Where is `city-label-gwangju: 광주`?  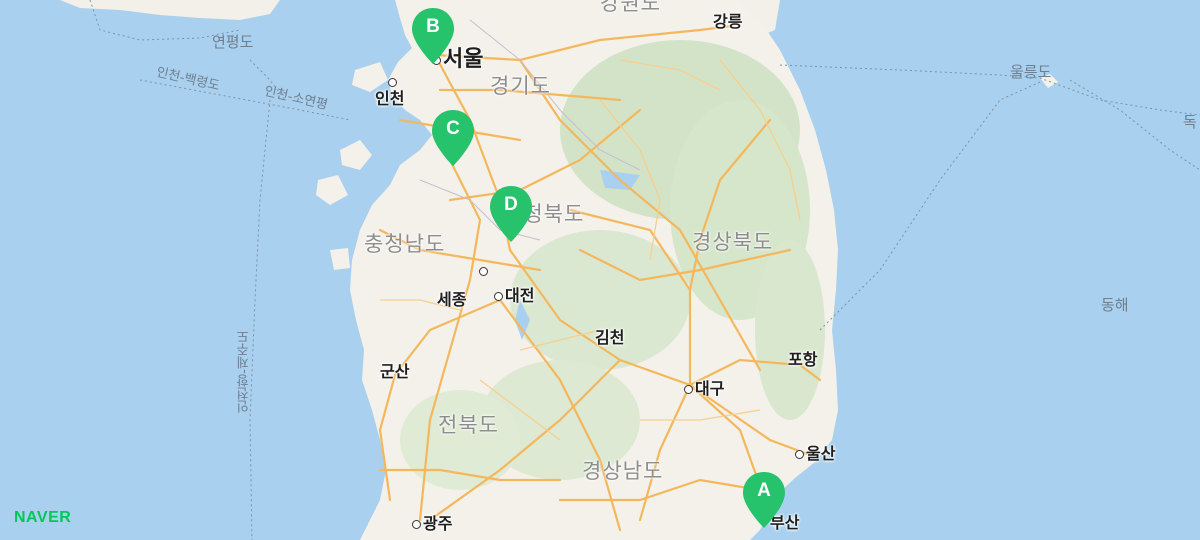
city-label-gwangju: 광주 is located at coordinates (432, 524).